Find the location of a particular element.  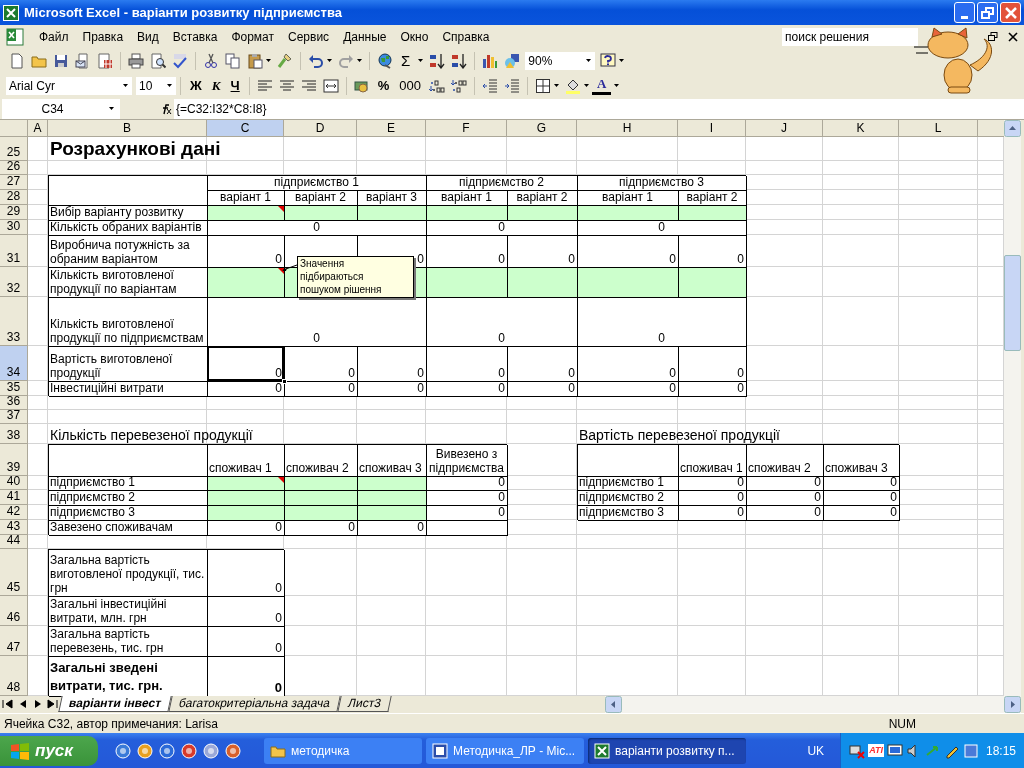

last-sheet-icon is located at coordinates (52, 704).